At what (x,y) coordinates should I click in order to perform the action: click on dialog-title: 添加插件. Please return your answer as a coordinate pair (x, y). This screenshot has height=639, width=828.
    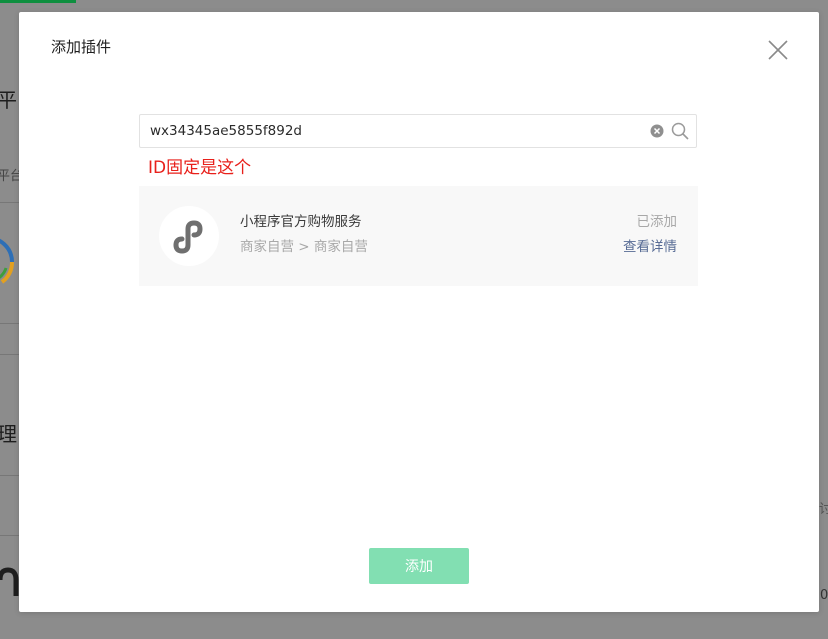
    Looking at the image, I should click on (81, 47).